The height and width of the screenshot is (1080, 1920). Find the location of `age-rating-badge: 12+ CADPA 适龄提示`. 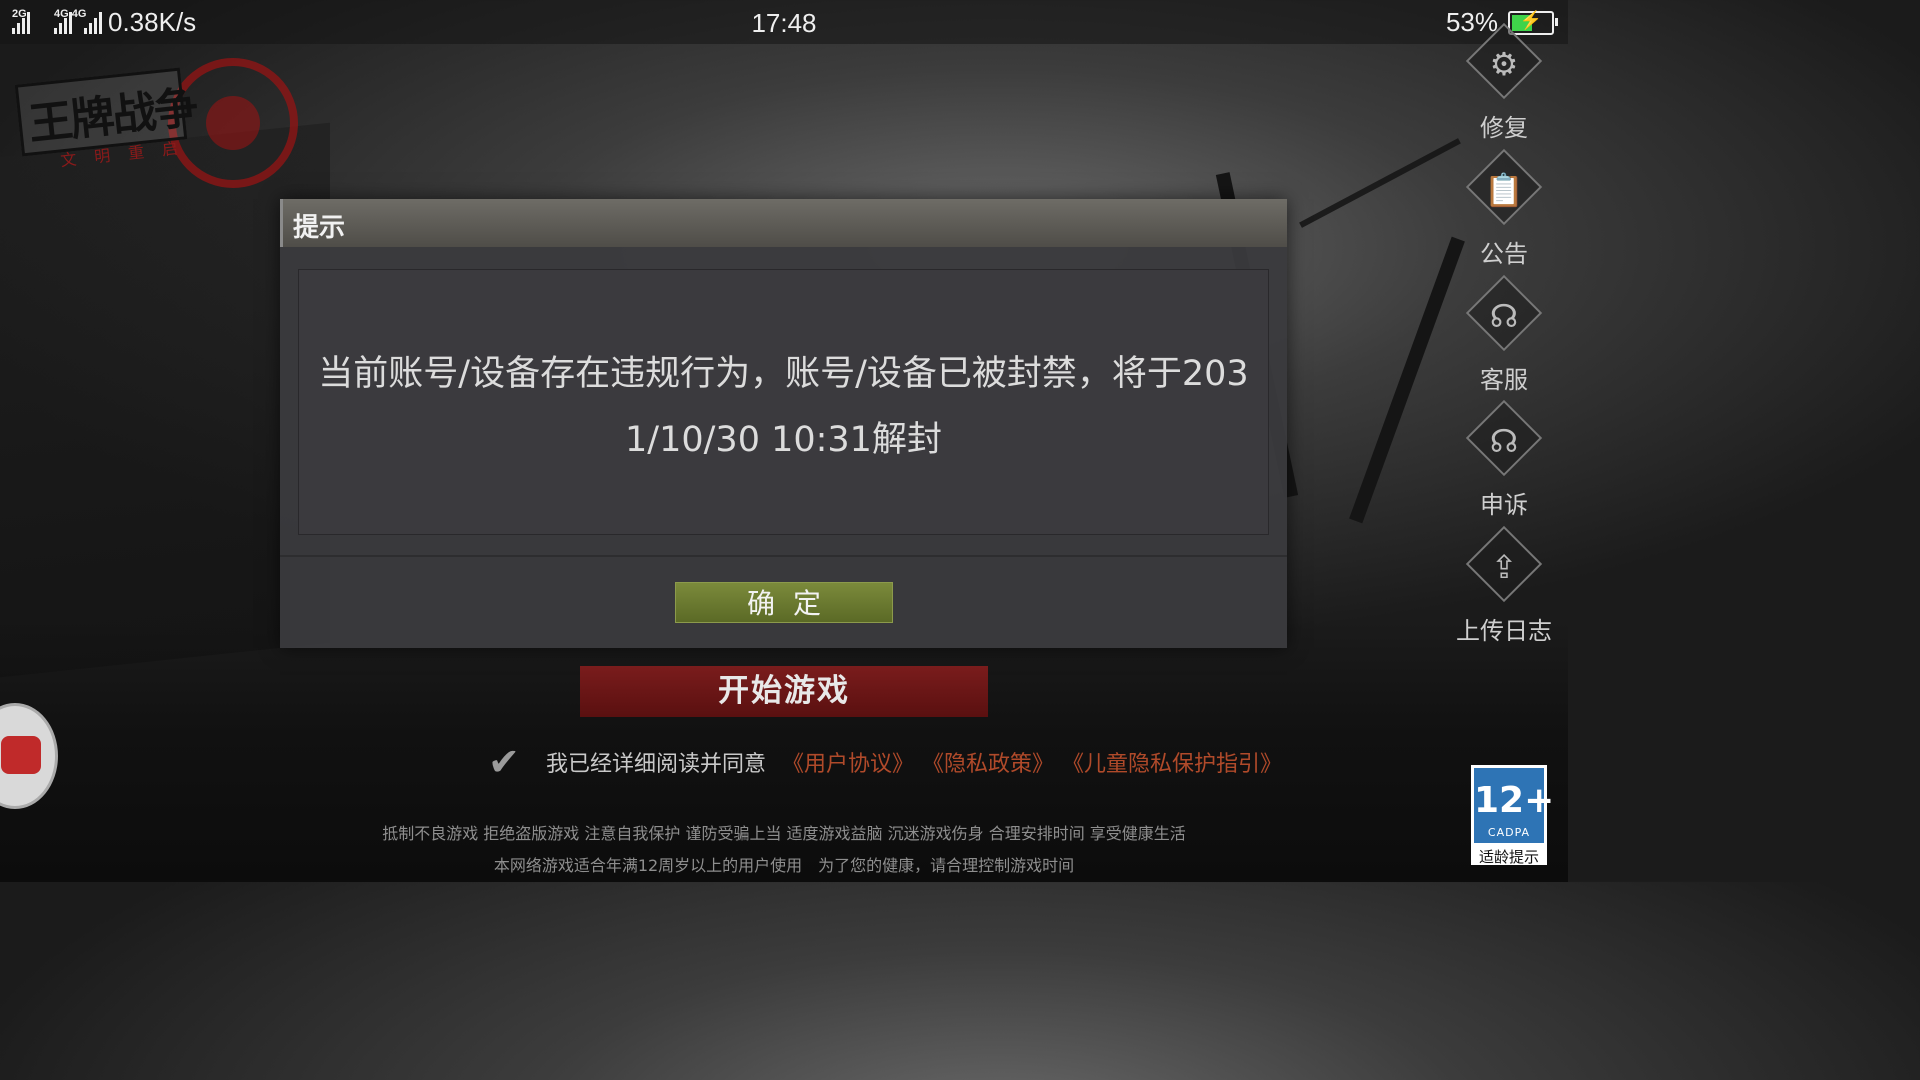

age-rating-badge: 12+ CADPA 适龄提示 is located at coordinates (1513, 815).